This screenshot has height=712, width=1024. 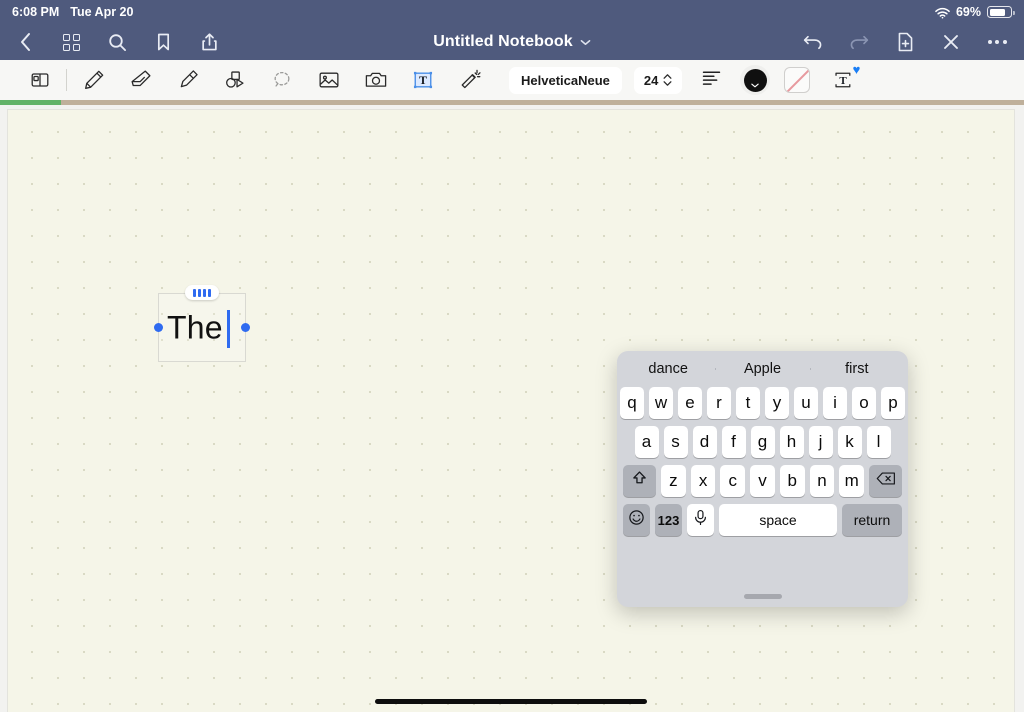 What do you see at coordinates (806, 403) in the screenshot?
I see `key-u: u` at bounding box center [806, 403].